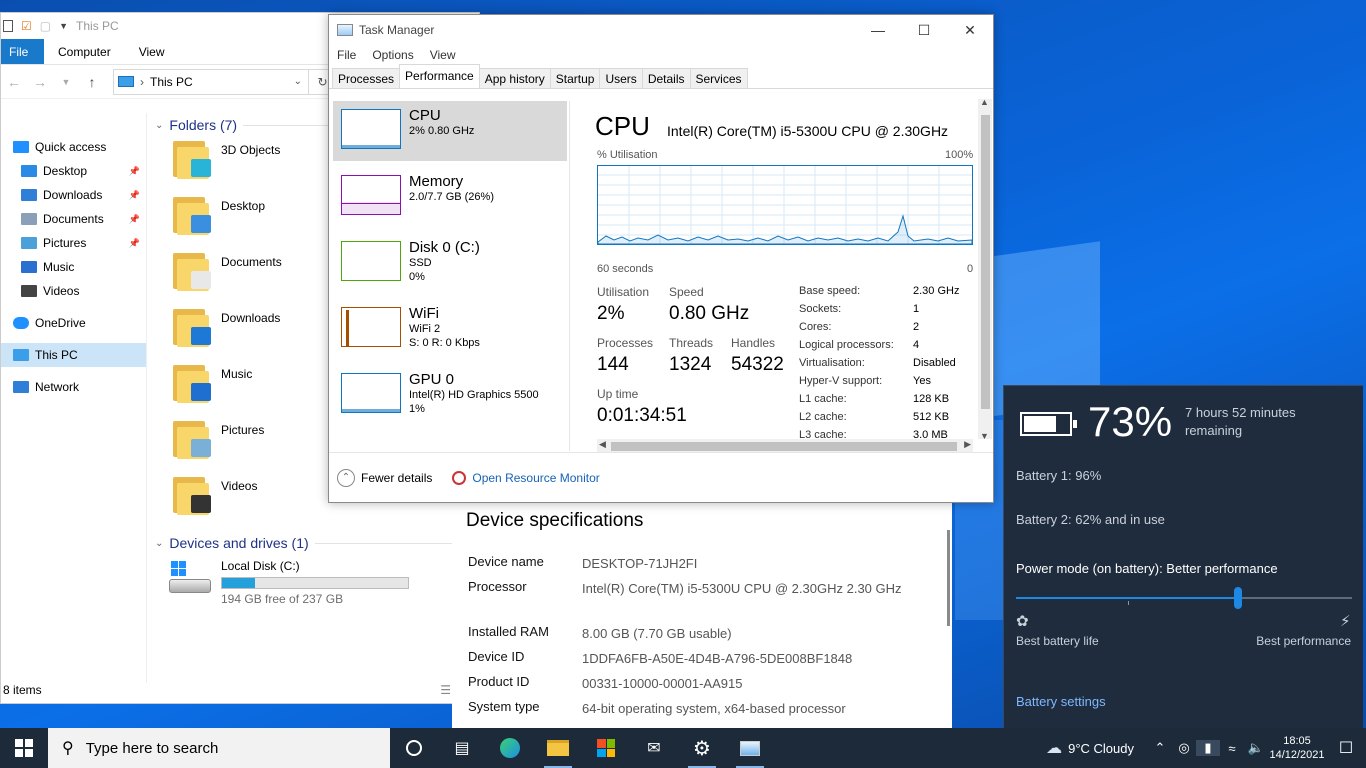 The image size is (1366, 768). What do you see at coordinates (948, 578) in the screenshot?
I see `scrollbar` at bounding box center [948, 578].